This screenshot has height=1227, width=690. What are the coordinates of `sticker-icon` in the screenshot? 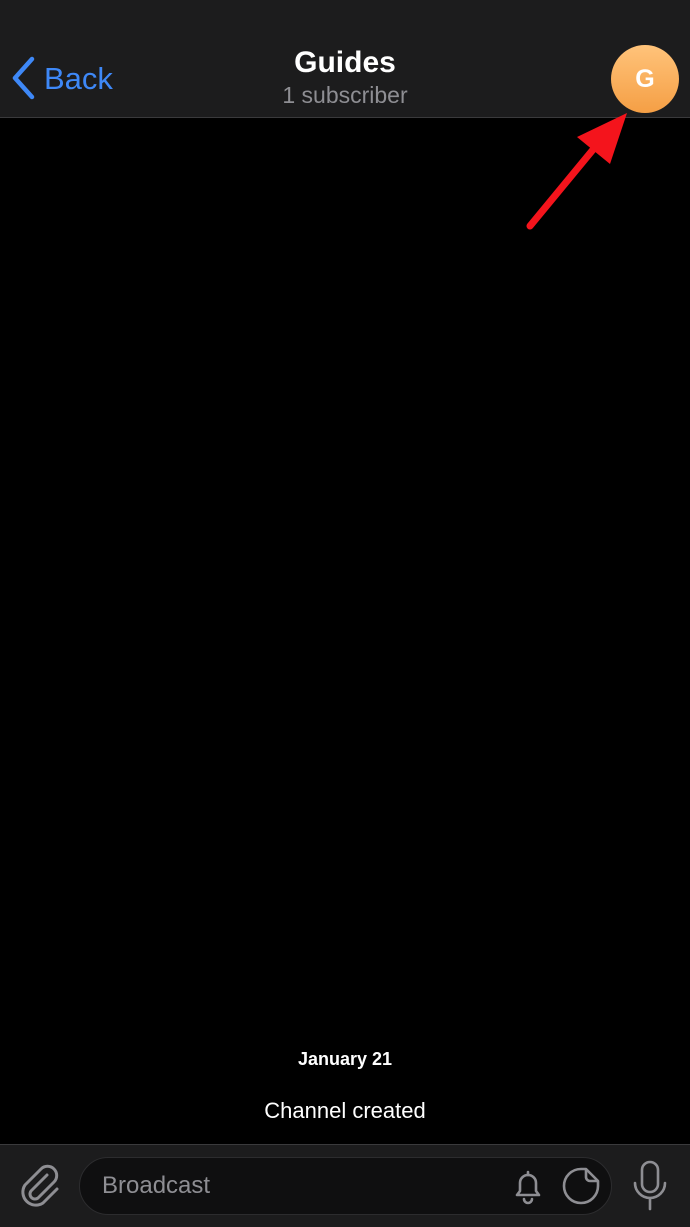 It's located at (581, 1186).